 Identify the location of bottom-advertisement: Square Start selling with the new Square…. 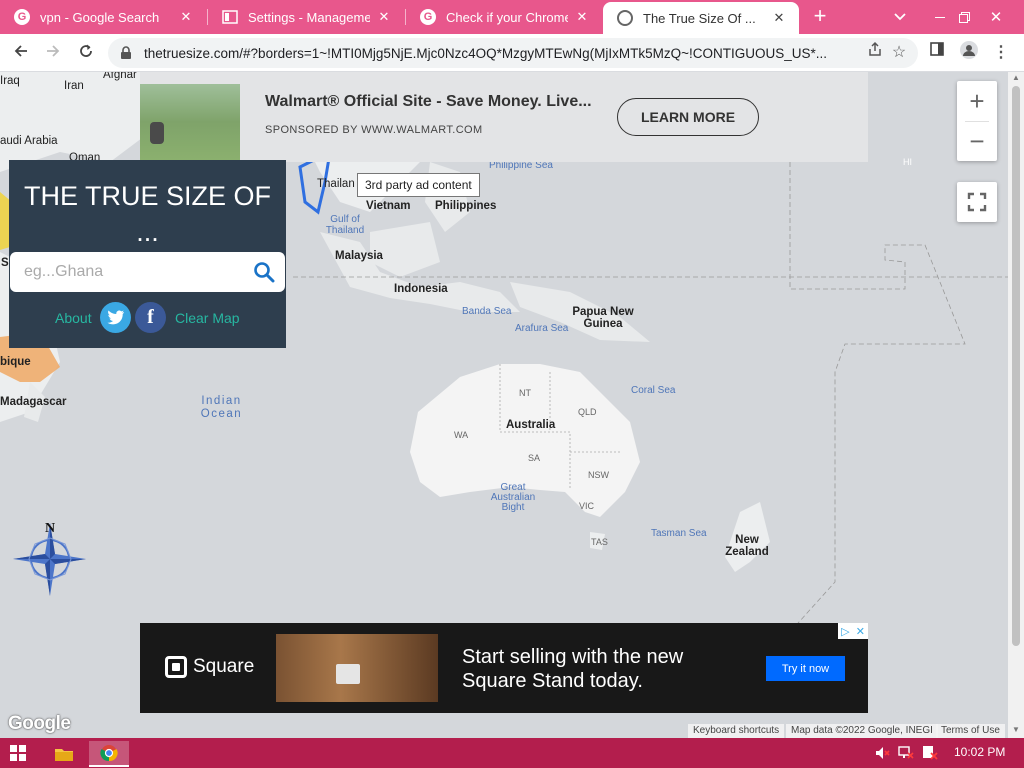
(504, 668).